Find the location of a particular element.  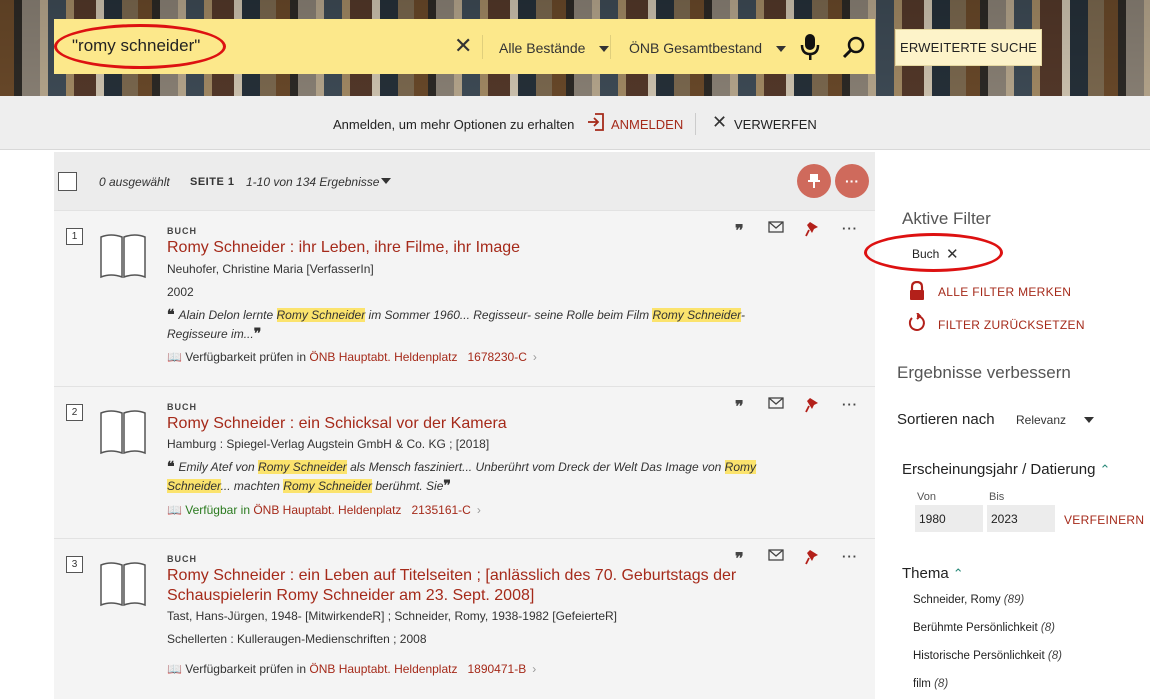

availability-status: Verfügbar in is located at coordinates (217, 510).